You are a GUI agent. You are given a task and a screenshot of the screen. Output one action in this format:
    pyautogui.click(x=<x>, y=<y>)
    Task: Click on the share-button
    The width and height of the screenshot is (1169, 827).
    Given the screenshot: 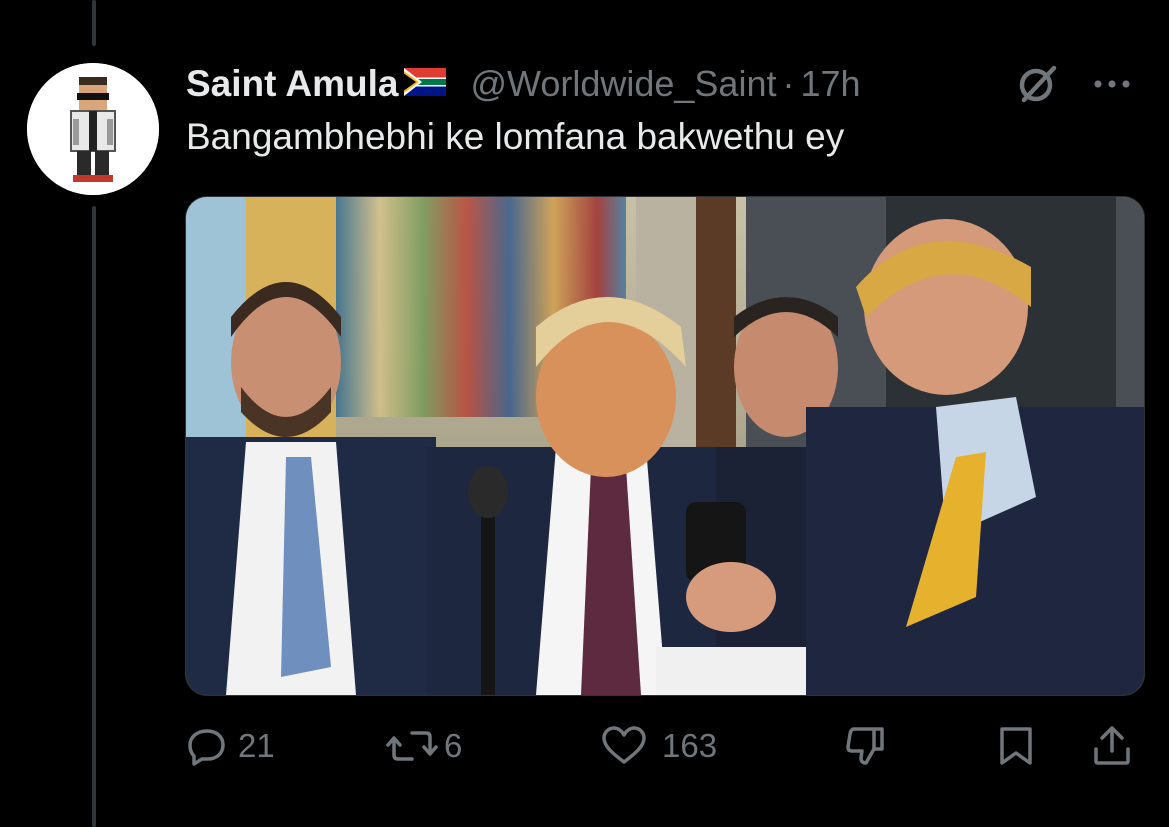 What is the action you would take?
    pyautogui.click(x=1112, y=746)
    